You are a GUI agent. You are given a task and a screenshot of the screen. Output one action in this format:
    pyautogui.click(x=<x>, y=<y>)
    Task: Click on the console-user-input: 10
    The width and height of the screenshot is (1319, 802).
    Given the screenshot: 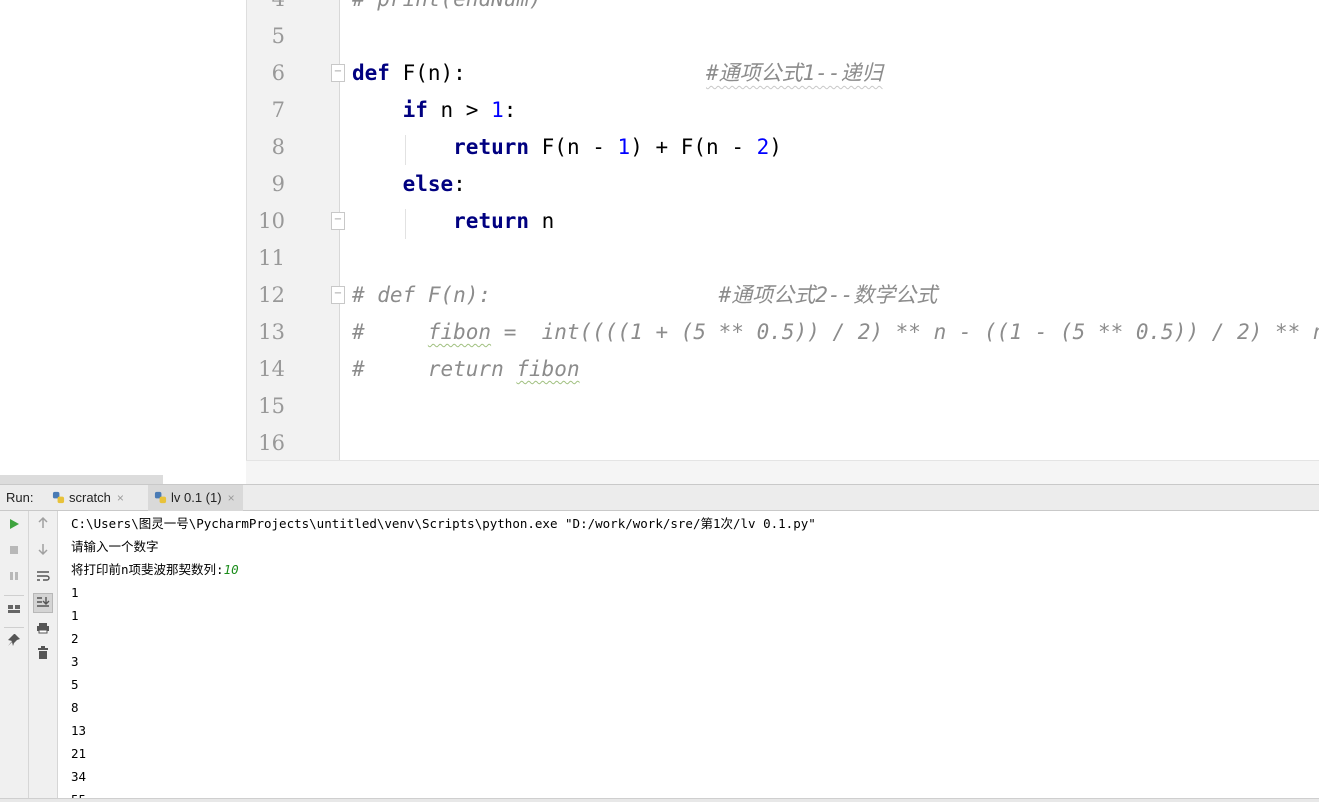 What is the action you would take?
    pyautogui.click(x=231, y=569)
    